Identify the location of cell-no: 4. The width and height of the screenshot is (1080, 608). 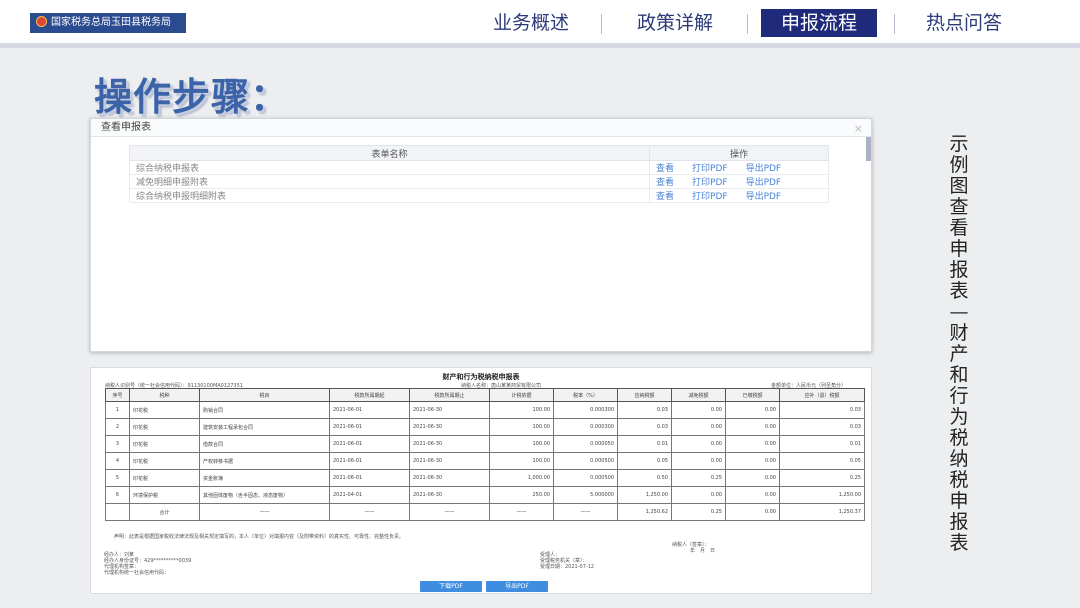
(117, 461).